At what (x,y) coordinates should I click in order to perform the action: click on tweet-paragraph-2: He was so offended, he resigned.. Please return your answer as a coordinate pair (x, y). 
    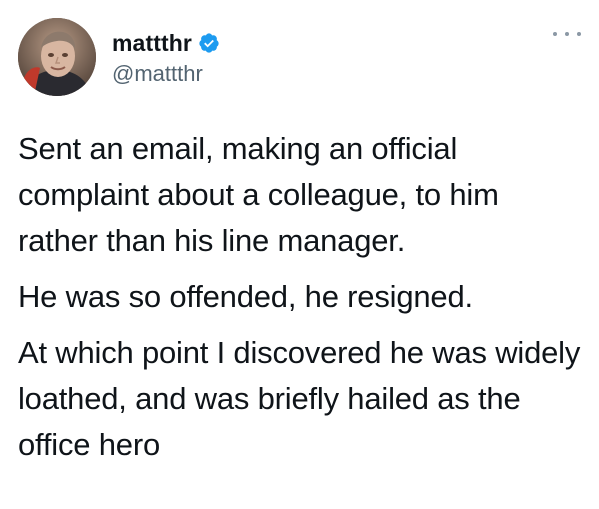
    Looking at the image, I should click on (245, 296).